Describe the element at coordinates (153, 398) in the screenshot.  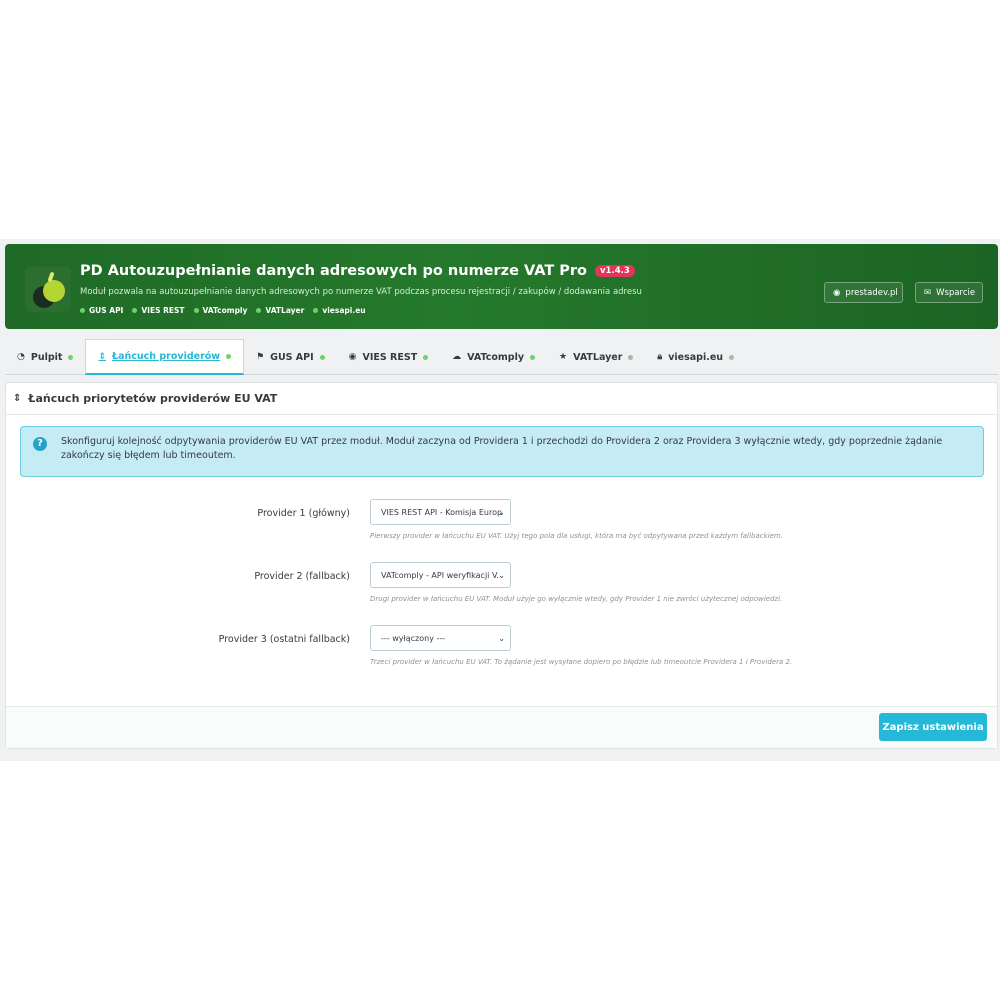
I see `panel-title: Łańcuch priorytetów providerów EU VAT` at that location.